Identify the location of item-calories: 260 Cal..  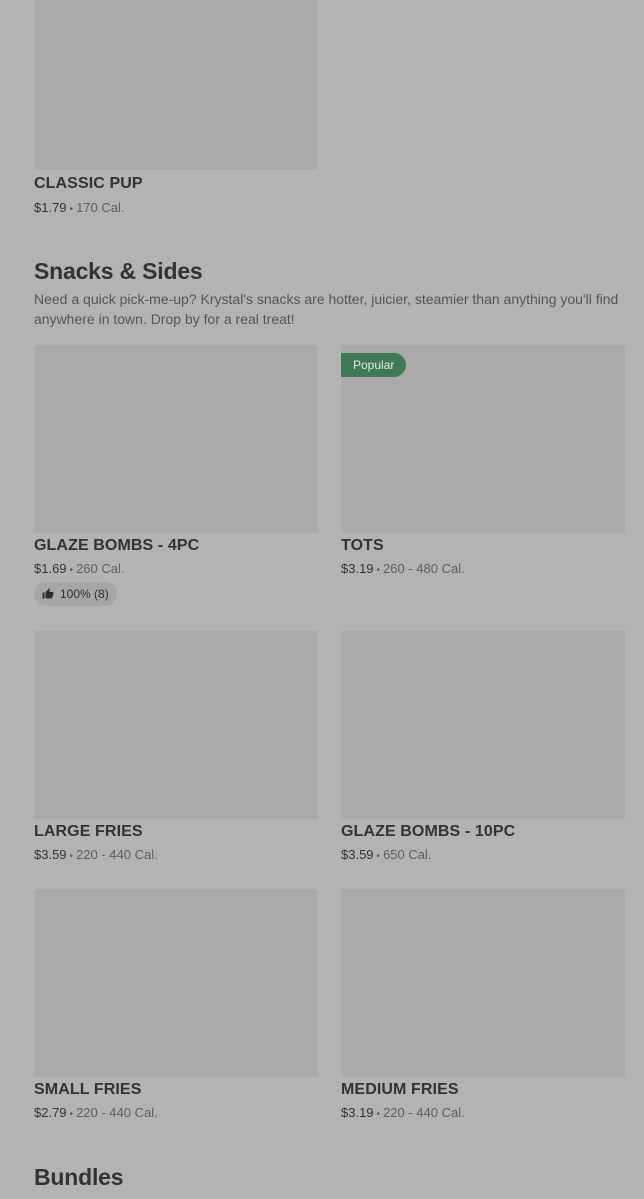
(100, 568).